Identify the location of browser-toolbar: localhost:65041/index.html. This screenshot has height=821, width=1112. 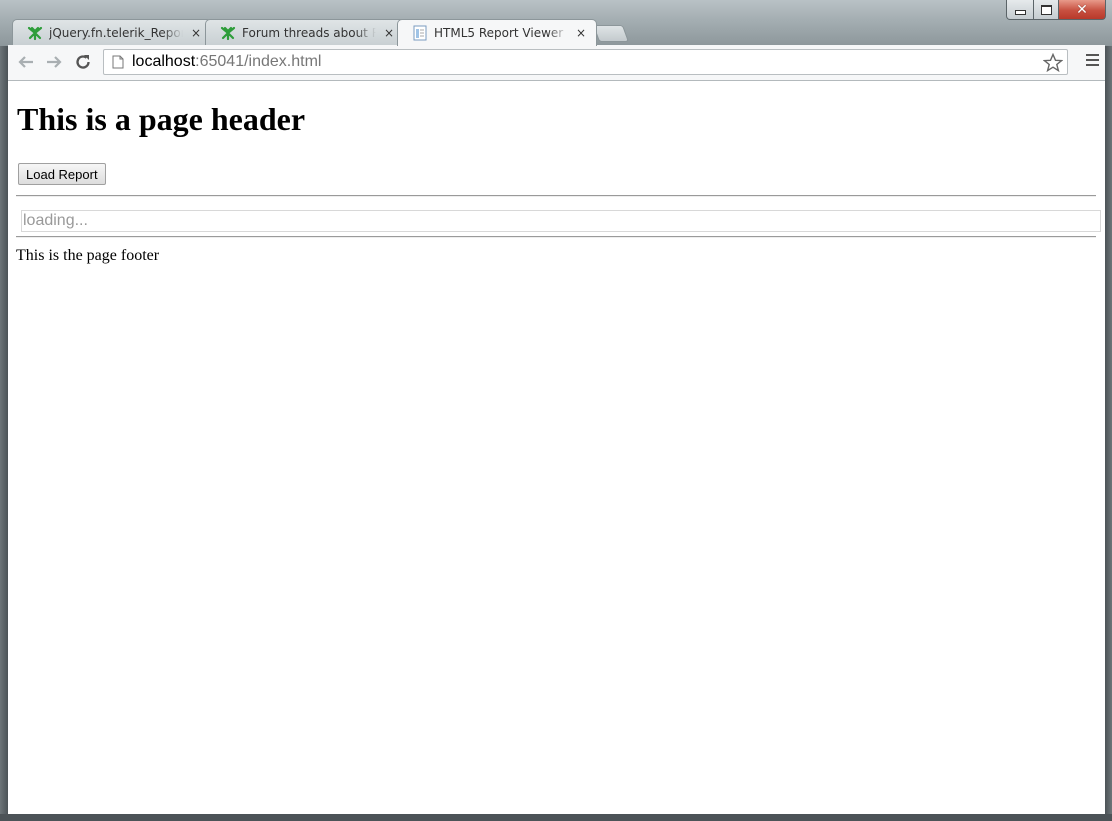
(556, 63).